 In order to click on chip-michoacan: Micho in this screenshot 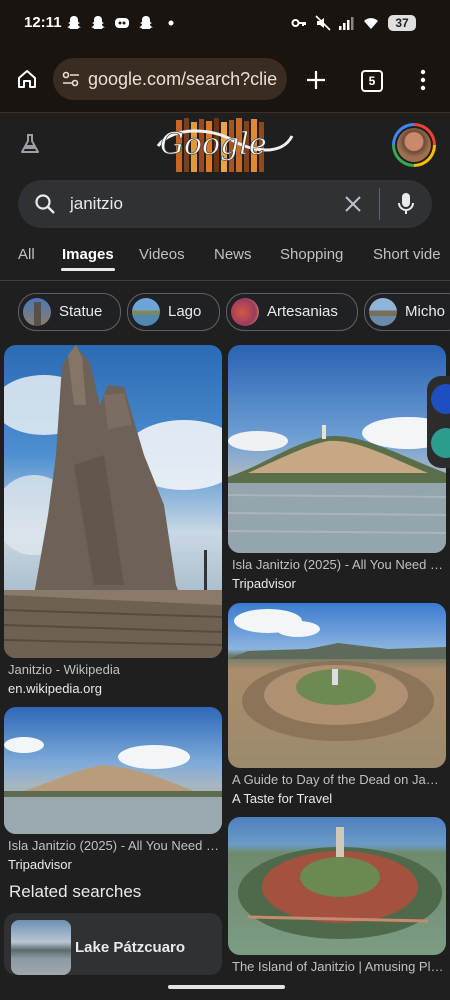, I will do `click(407, 312)`.